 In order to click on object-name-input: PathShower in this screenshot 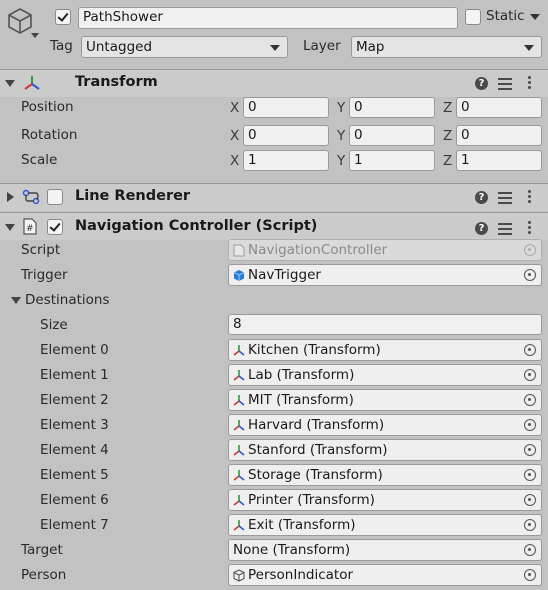, I will do `click(268, 18)`.